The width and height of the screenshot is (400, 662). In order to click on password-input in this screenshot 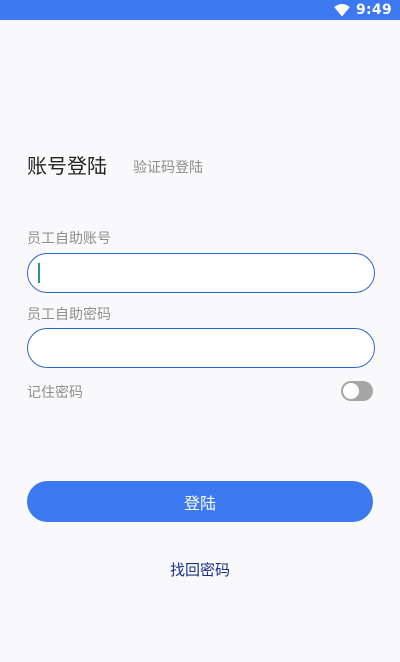, I will do `click(201, 348)`.